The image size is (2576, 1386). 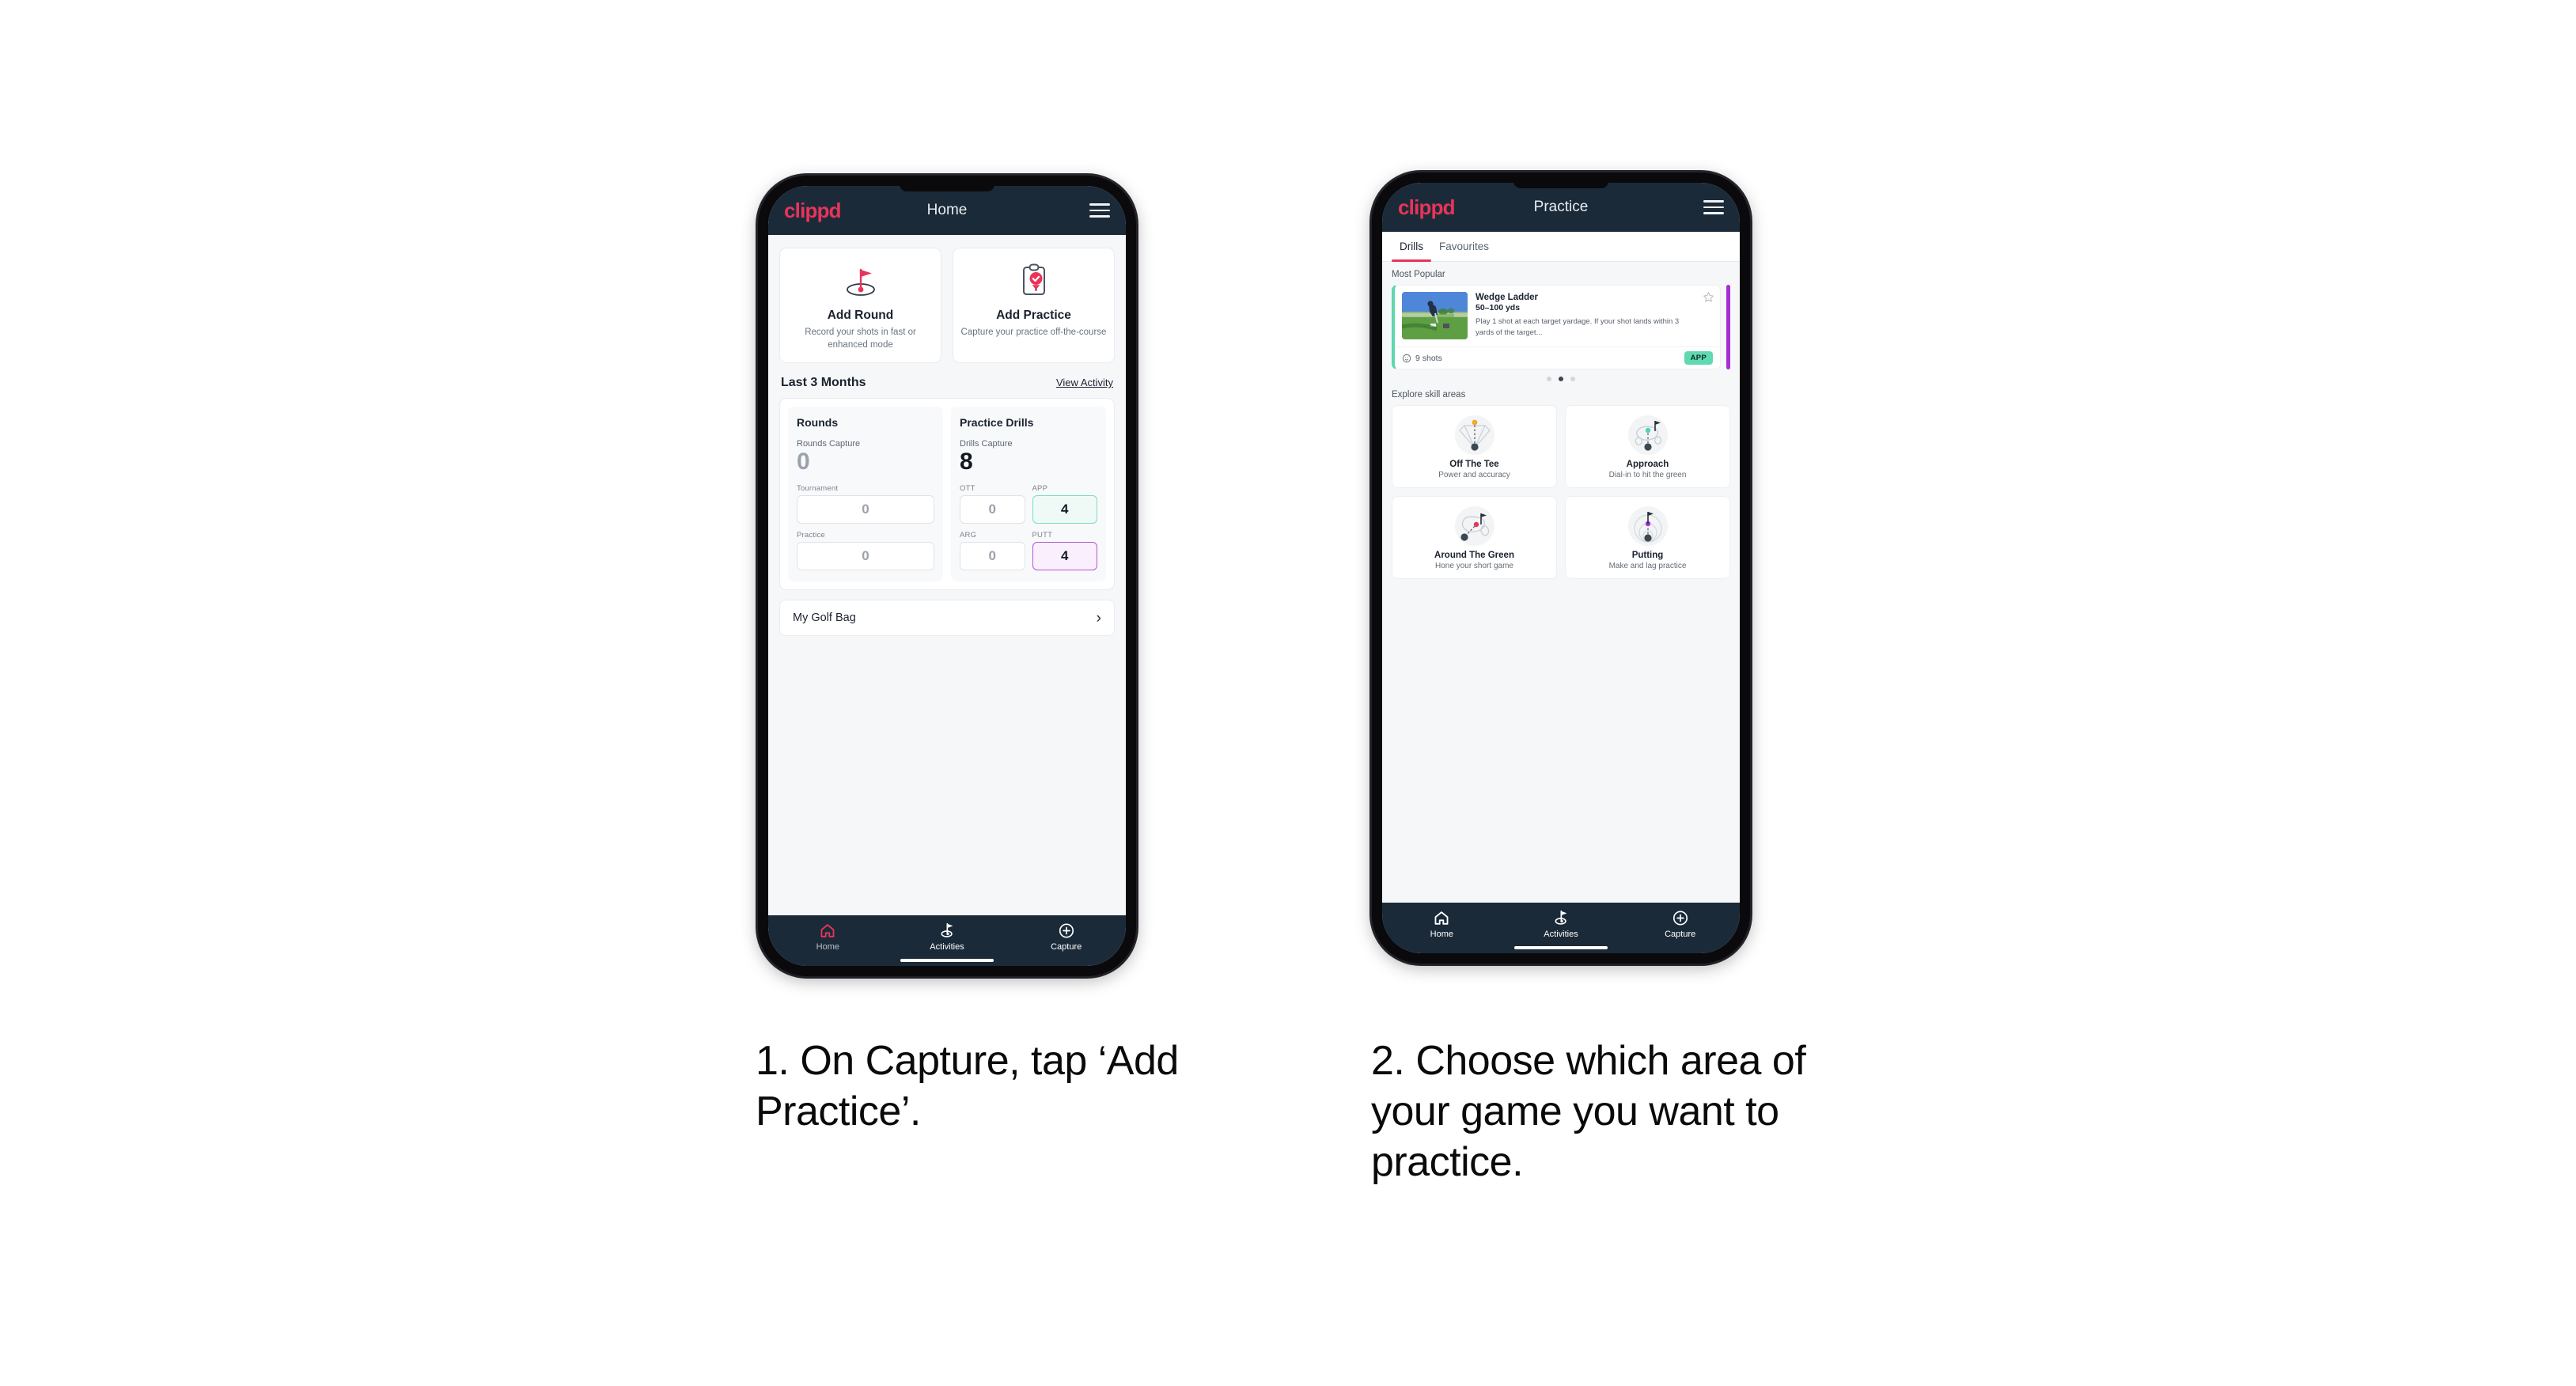 What do you see at coordinates (993, 510) in the screenshot?
I see `ott-value: 0` at bounding box center [993, 510].